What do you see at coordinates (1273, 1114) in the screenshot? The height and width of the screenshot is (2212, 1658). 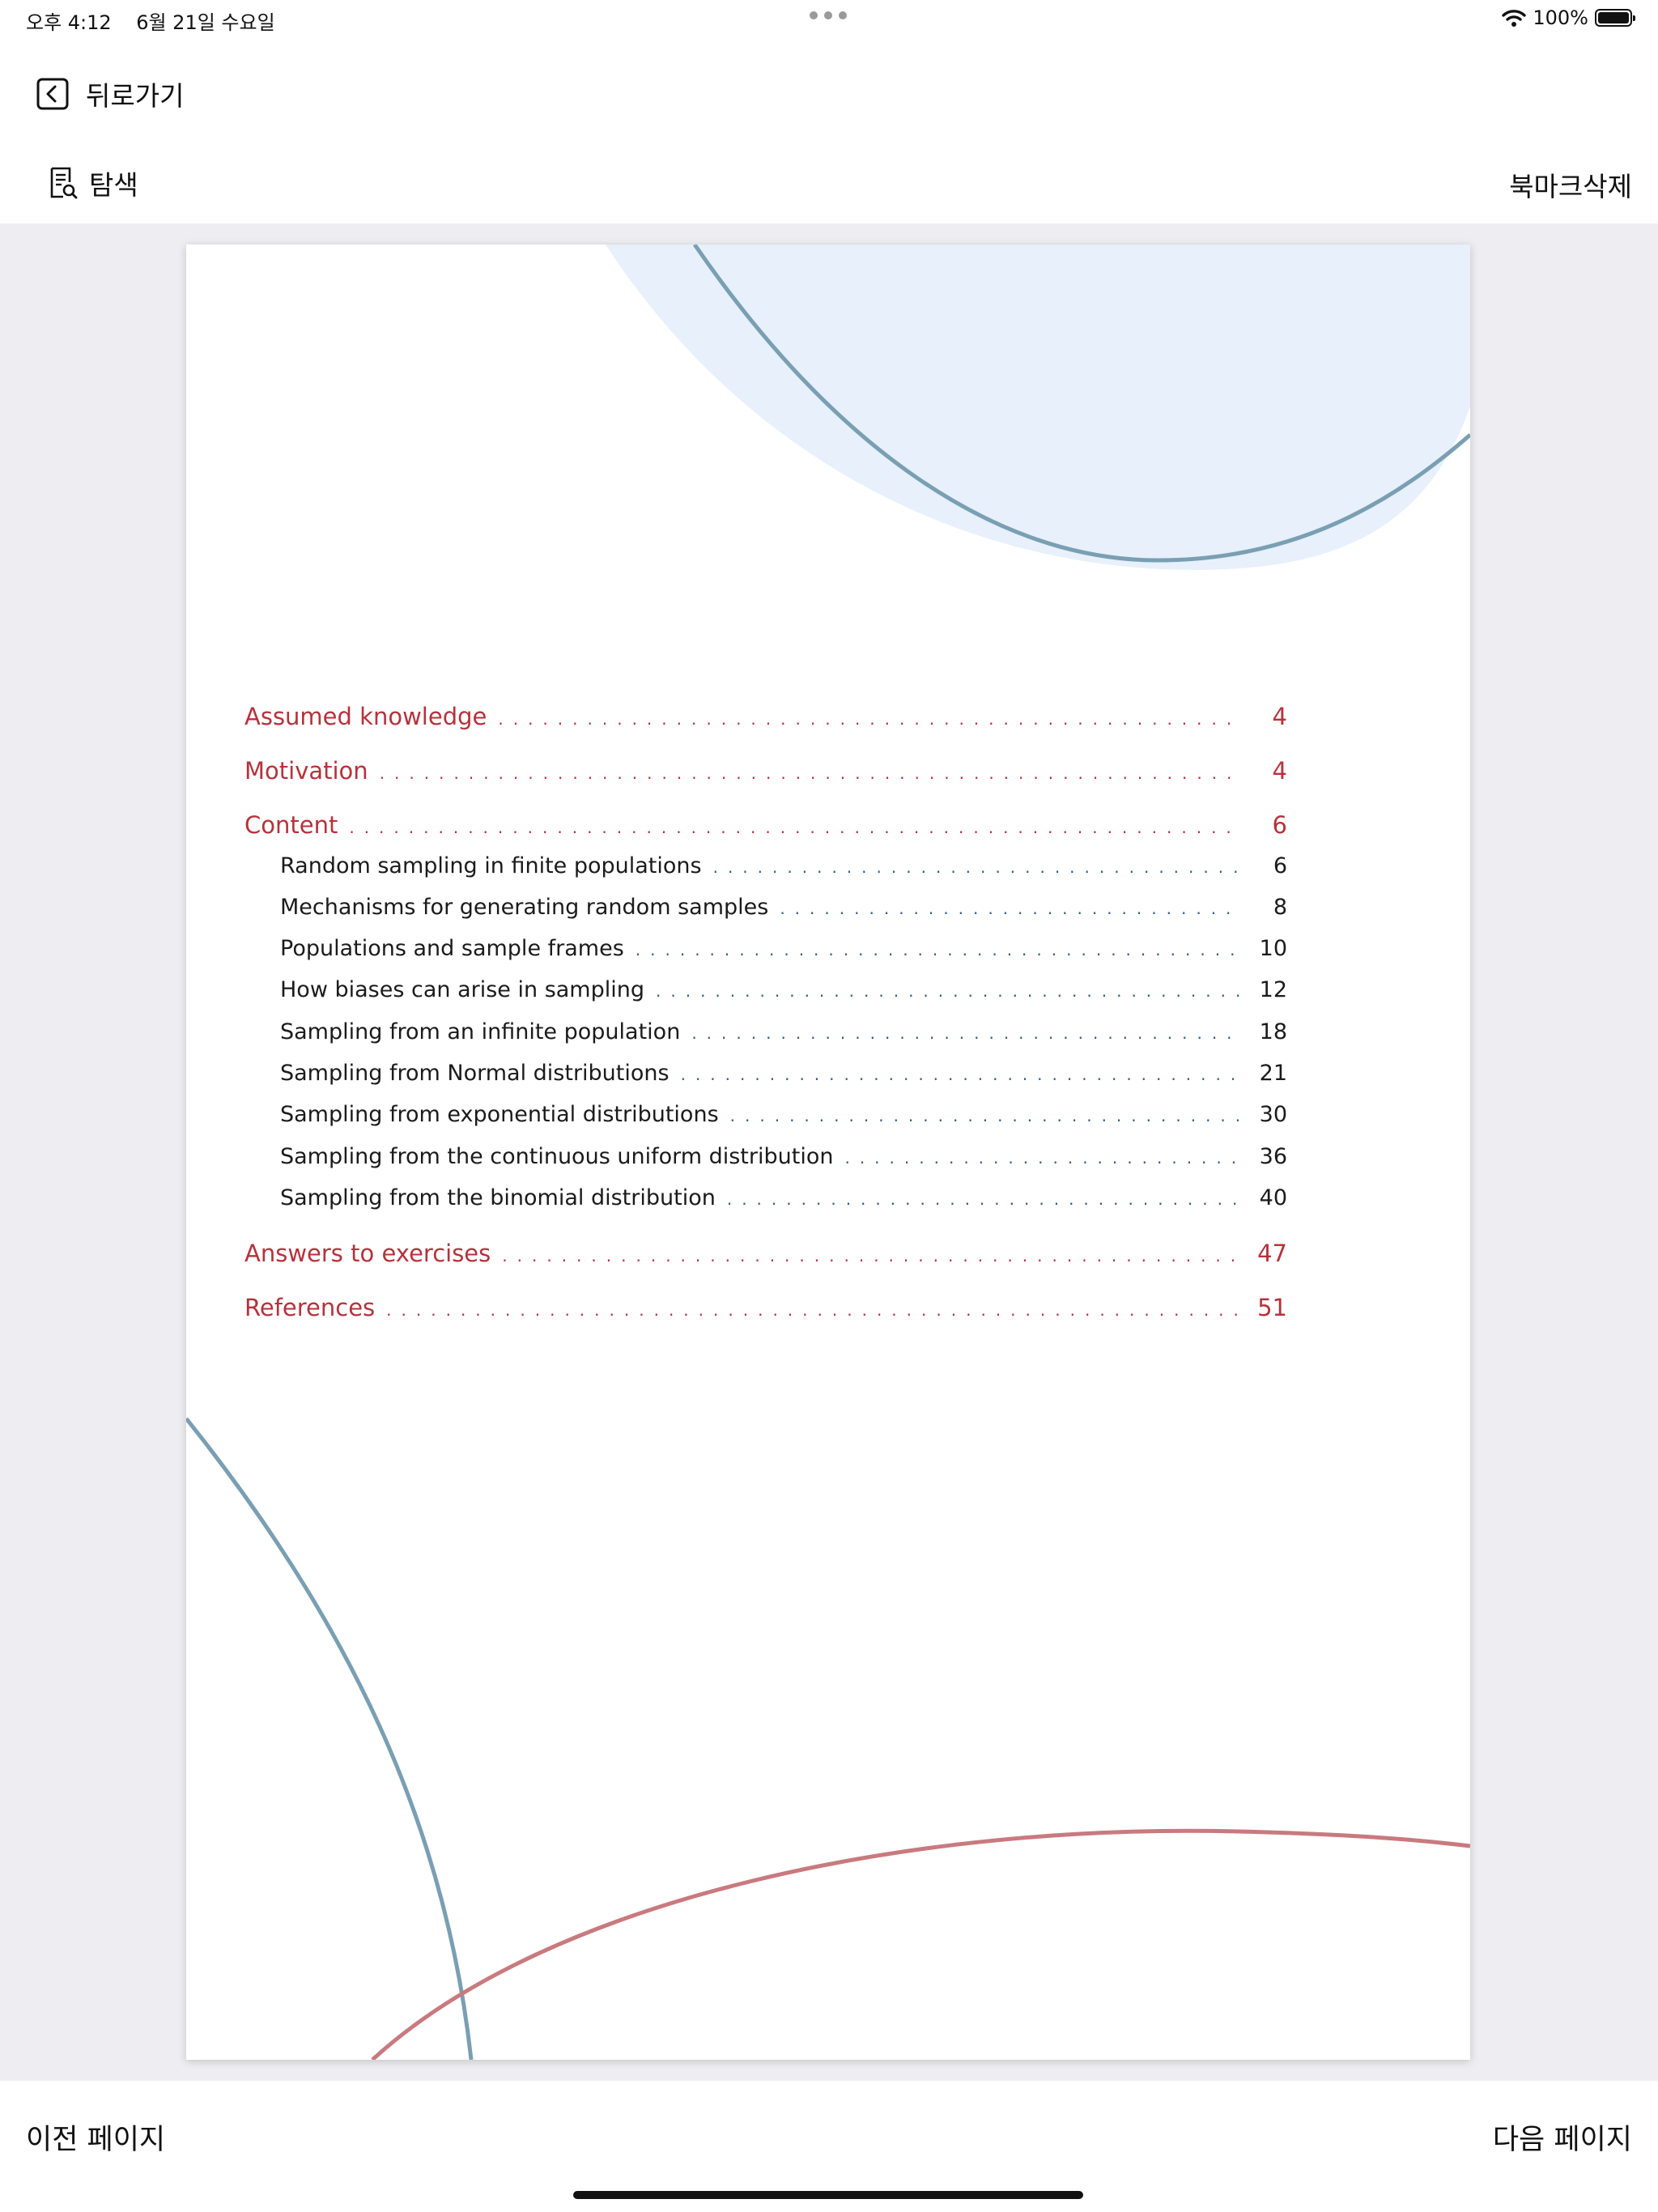 I see `toc-entry-page: 30` at bounding box center [1273, 1114].